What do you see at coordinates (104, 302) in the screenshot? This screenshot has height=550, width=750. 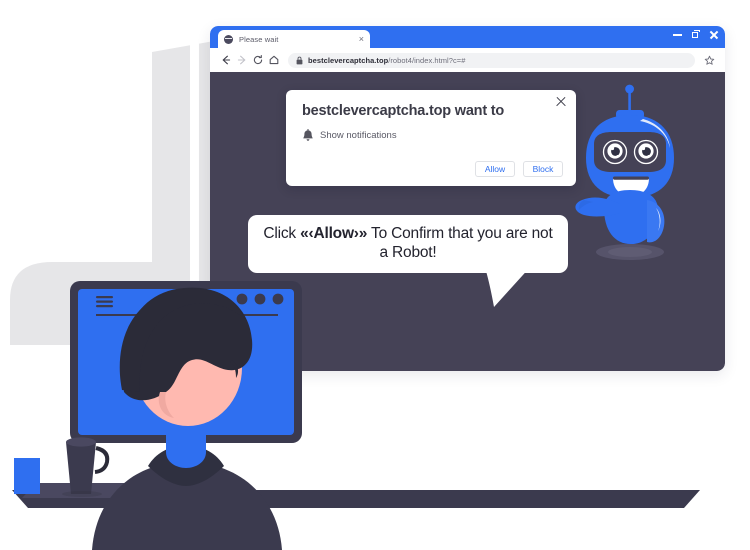 I see `hamburger-menu-icon` at bounding box center [104, 302].